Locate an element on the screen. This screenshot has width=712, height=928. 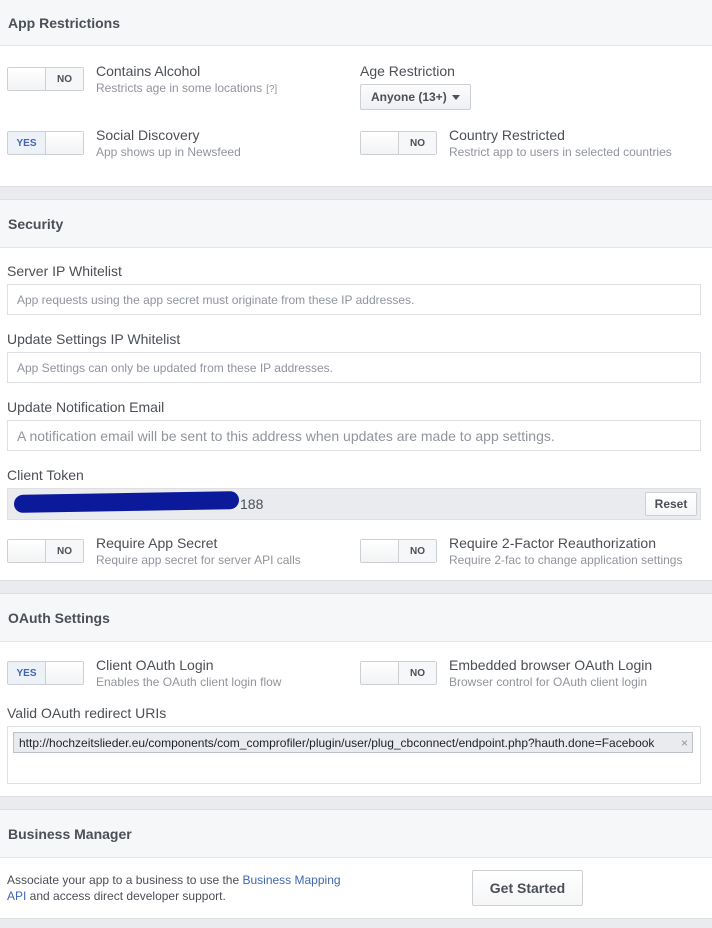
section-header: Business Manager is located at coordinates (356, 834).